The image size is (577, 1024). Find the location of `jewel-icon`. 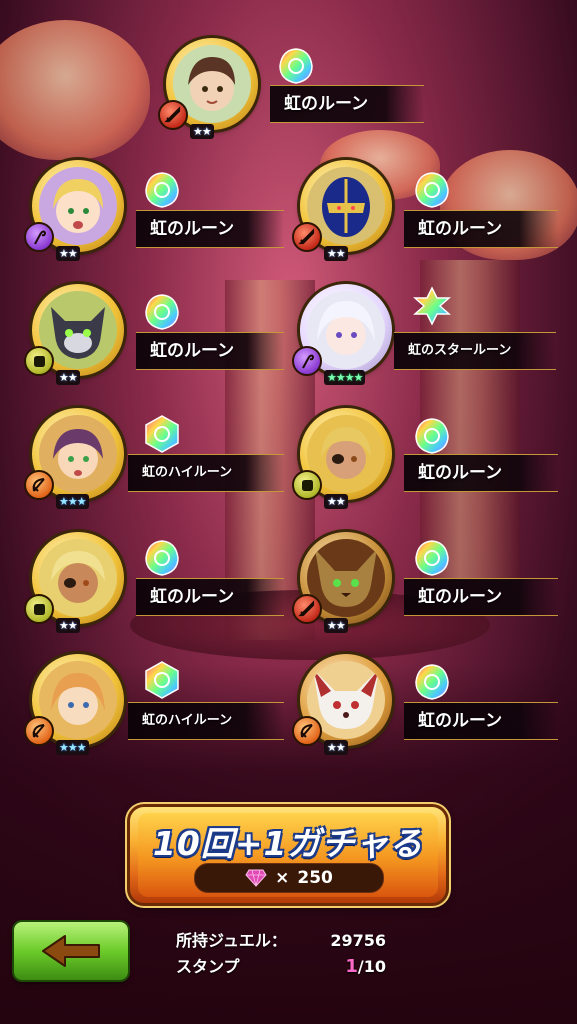

jewel-icon is located at coordinates (256, 878).